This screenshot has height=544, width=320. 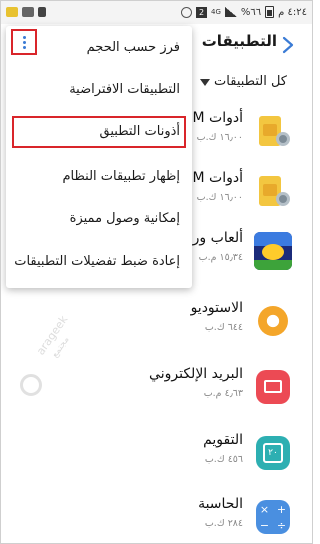 What do you see at coordinates (156, 516) in the screenshot?
I see `app-row: × + − ÷ الحاسبة ٢٨٤ ك.ب` at bounding box center [156, 516].